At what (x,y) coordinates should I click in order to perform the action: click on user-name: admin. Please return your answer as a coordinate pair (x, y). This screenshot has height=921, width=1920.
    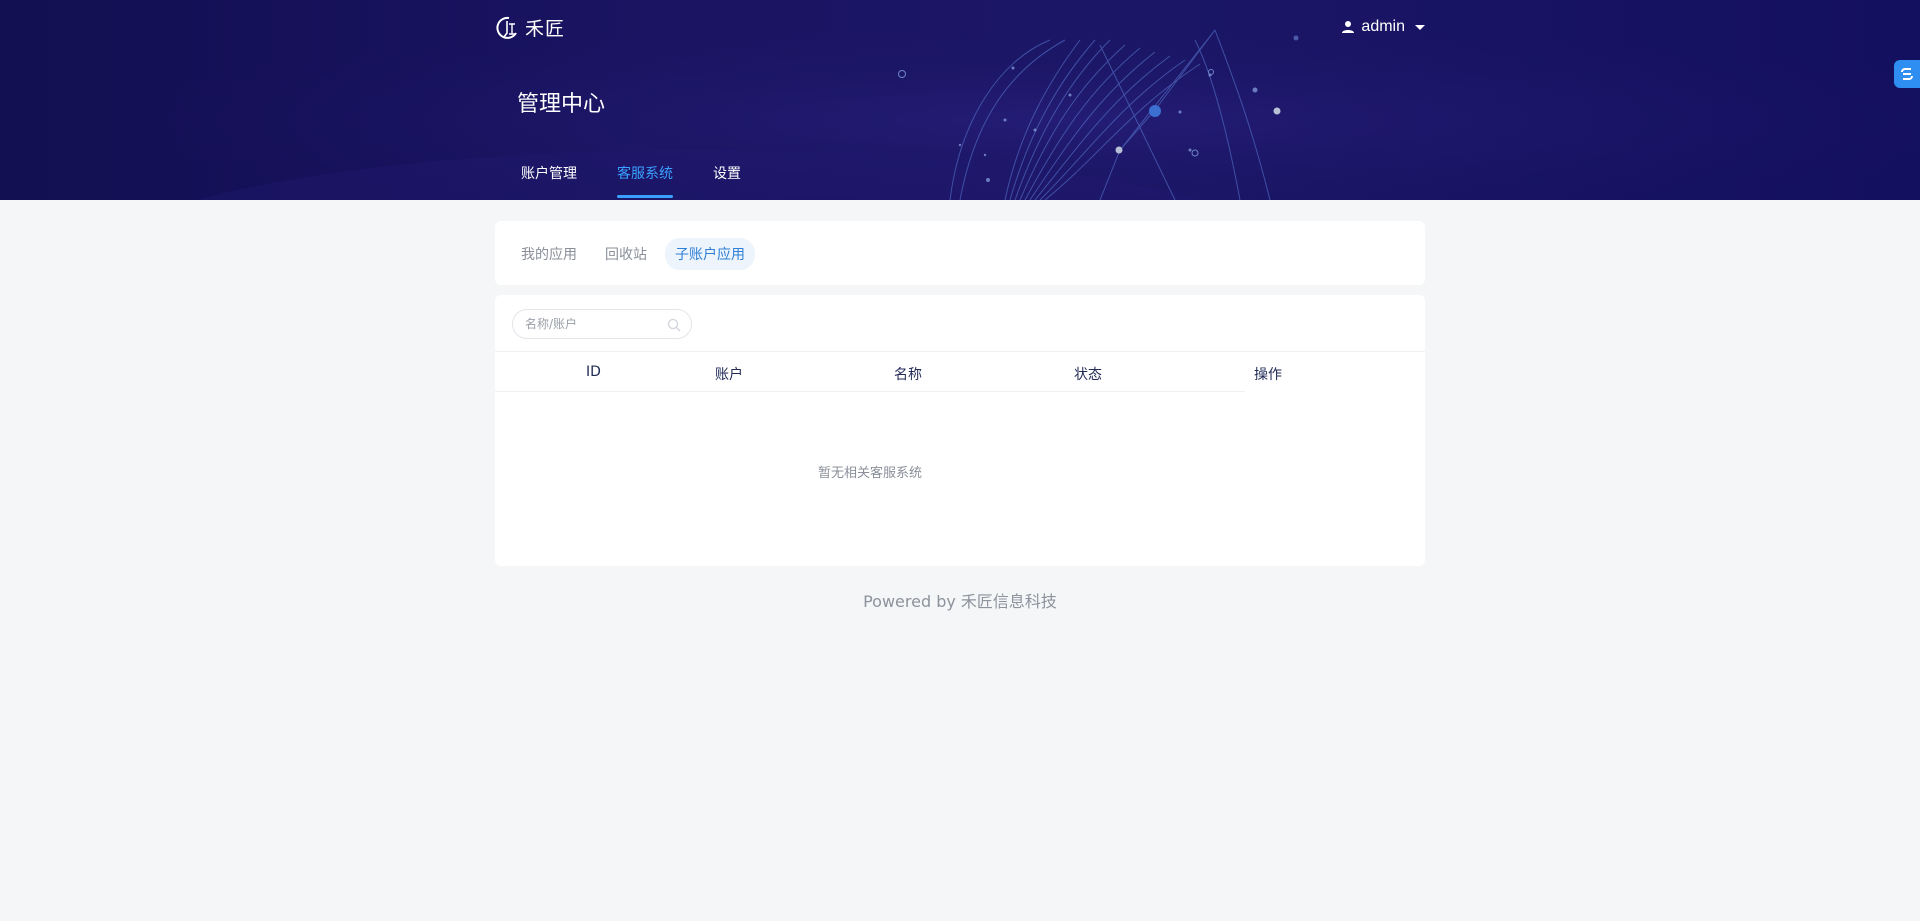
    Looking at the image, I should click on (1383, 26).